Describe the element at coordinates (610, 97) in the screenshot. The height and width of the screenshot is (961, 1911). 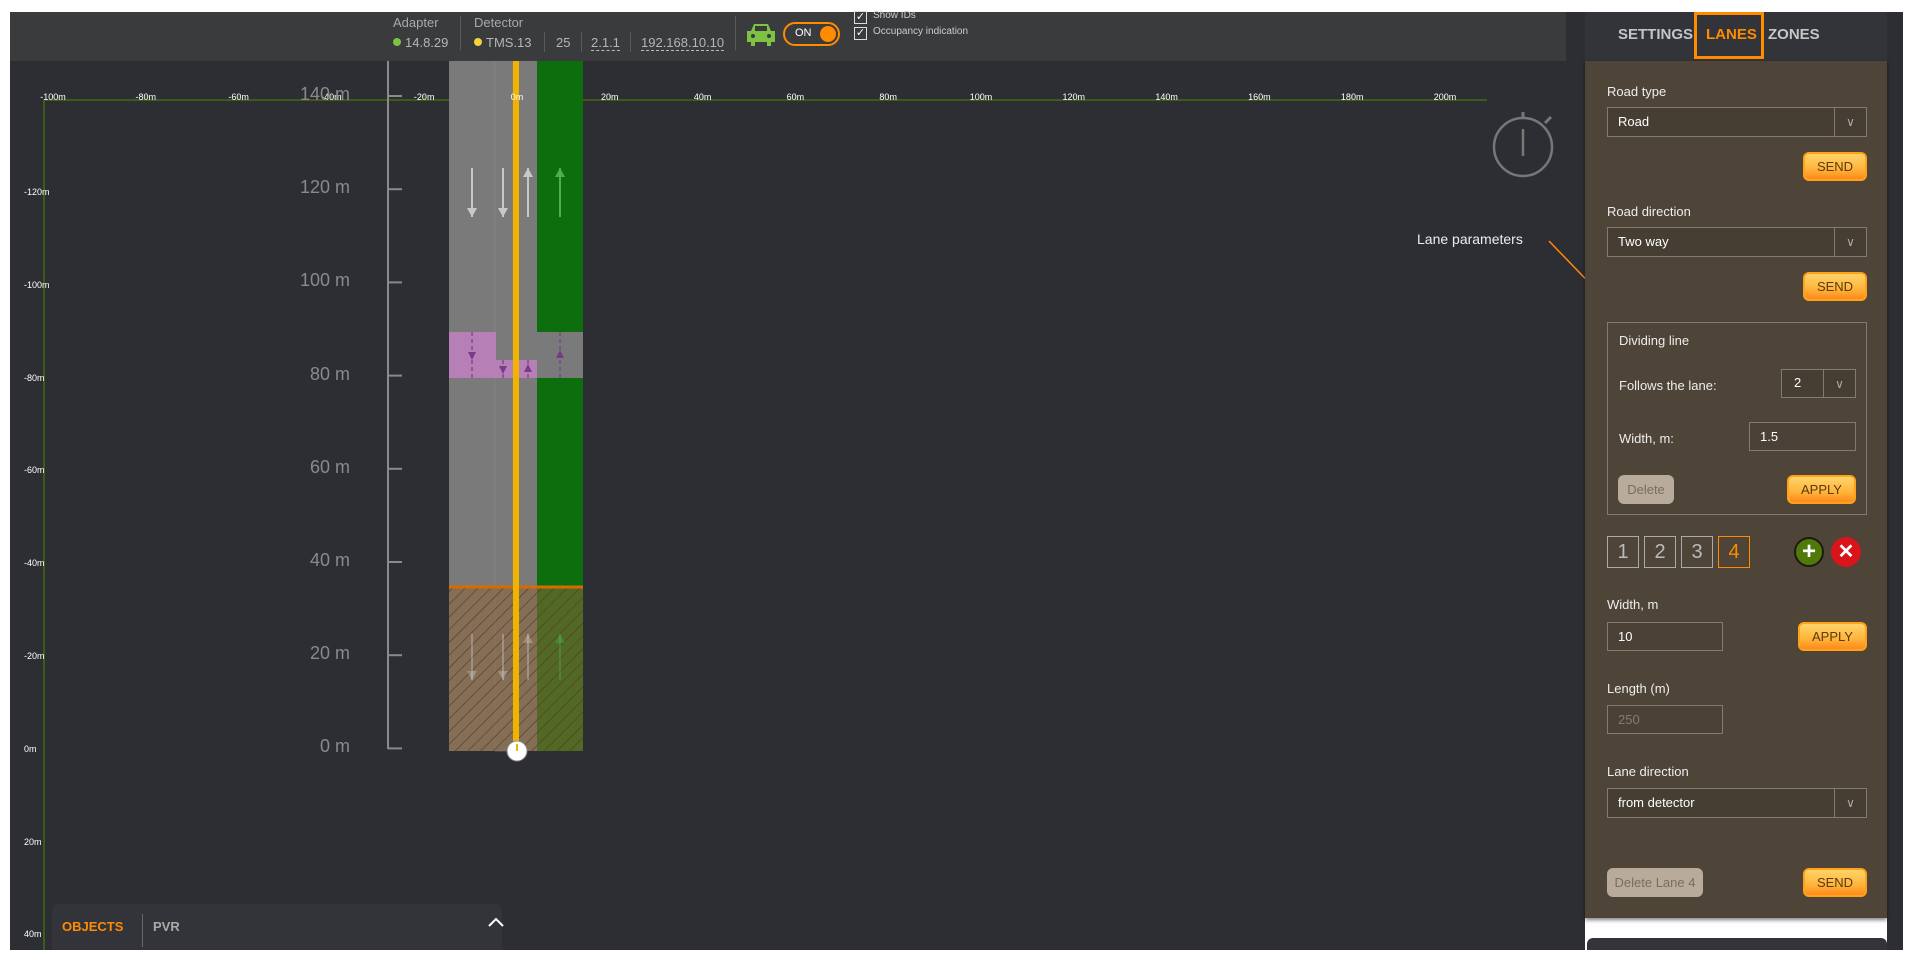
I see `x-axis-label: 20m` at that location.